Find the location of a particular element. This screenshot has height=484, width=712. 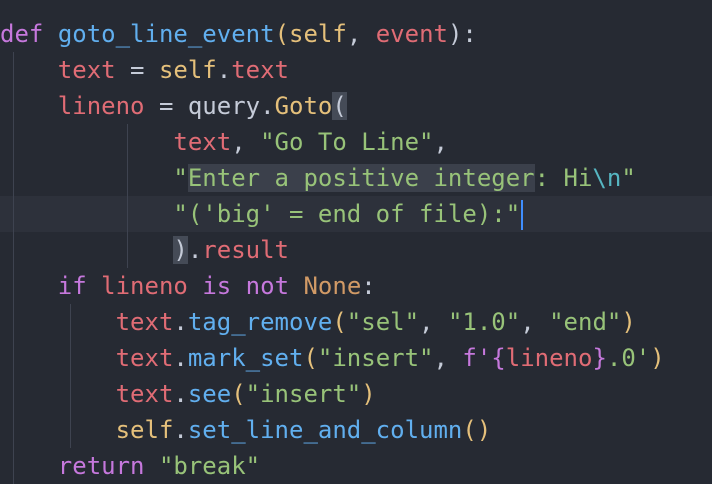

string-literal: "end" is located at coordinates (585, 322).